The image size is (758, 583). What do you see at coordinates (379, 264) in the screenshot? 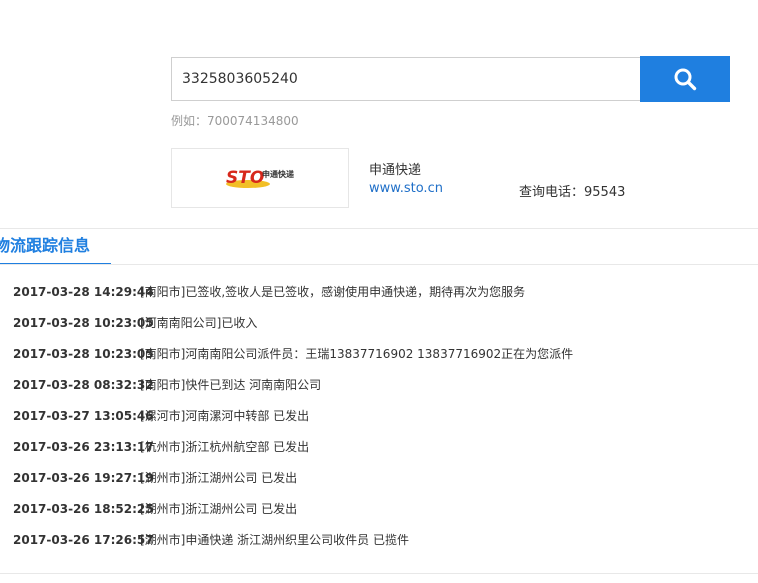
I see `tab-divider` at bounding box center [379, 264].